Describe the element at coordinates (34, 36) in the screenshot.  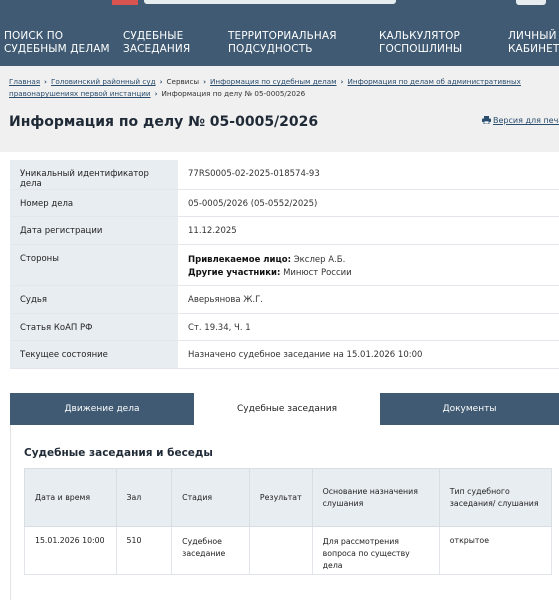
I see `nav-item-label: ПОИСК ПО` at that location.